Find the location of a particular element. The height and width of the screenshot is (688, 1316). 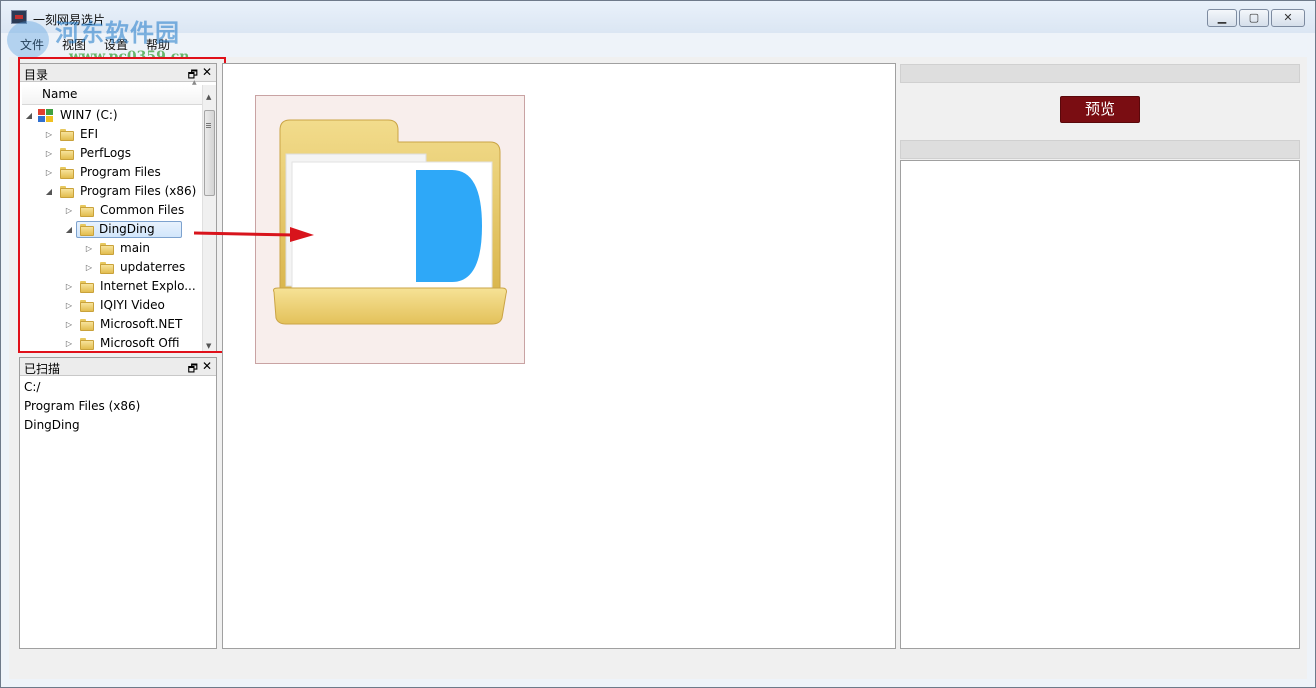

tree-item: ▷ Microsoft Offi is located at coordinates (111, 343).